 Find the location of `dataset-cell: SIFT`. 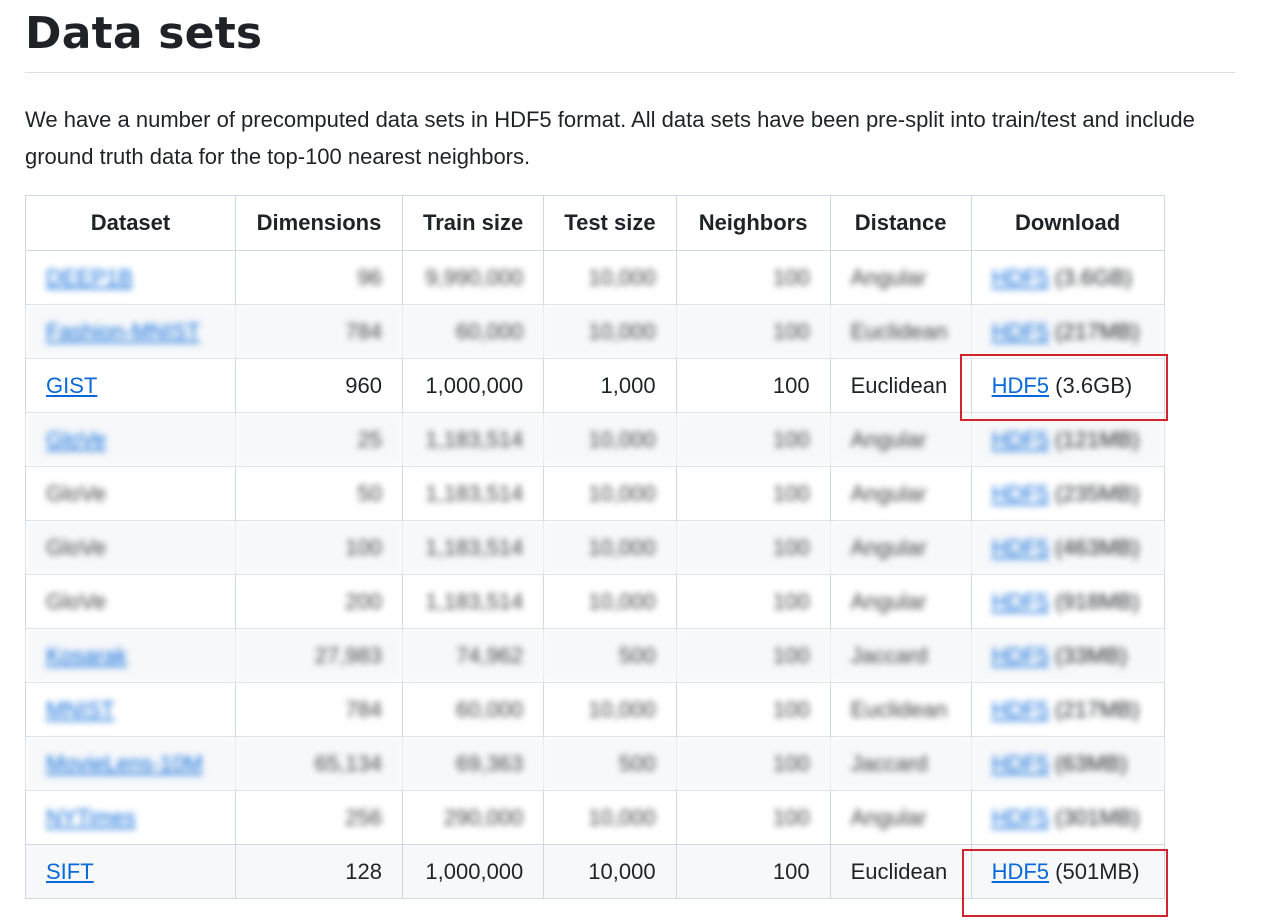

dataset-cell: SIFT is located at coordinates (130, 871).